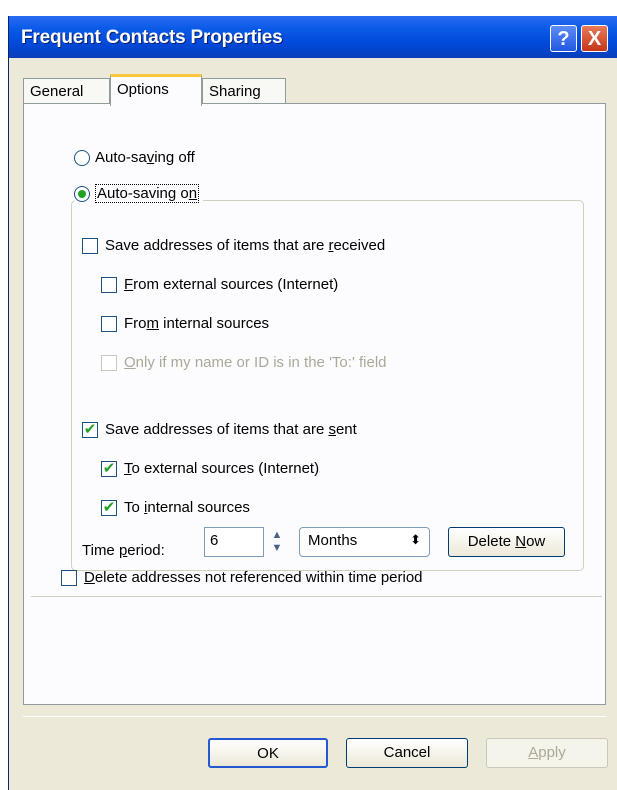  I want to click on apply-button: Apply, so click(547, 753).